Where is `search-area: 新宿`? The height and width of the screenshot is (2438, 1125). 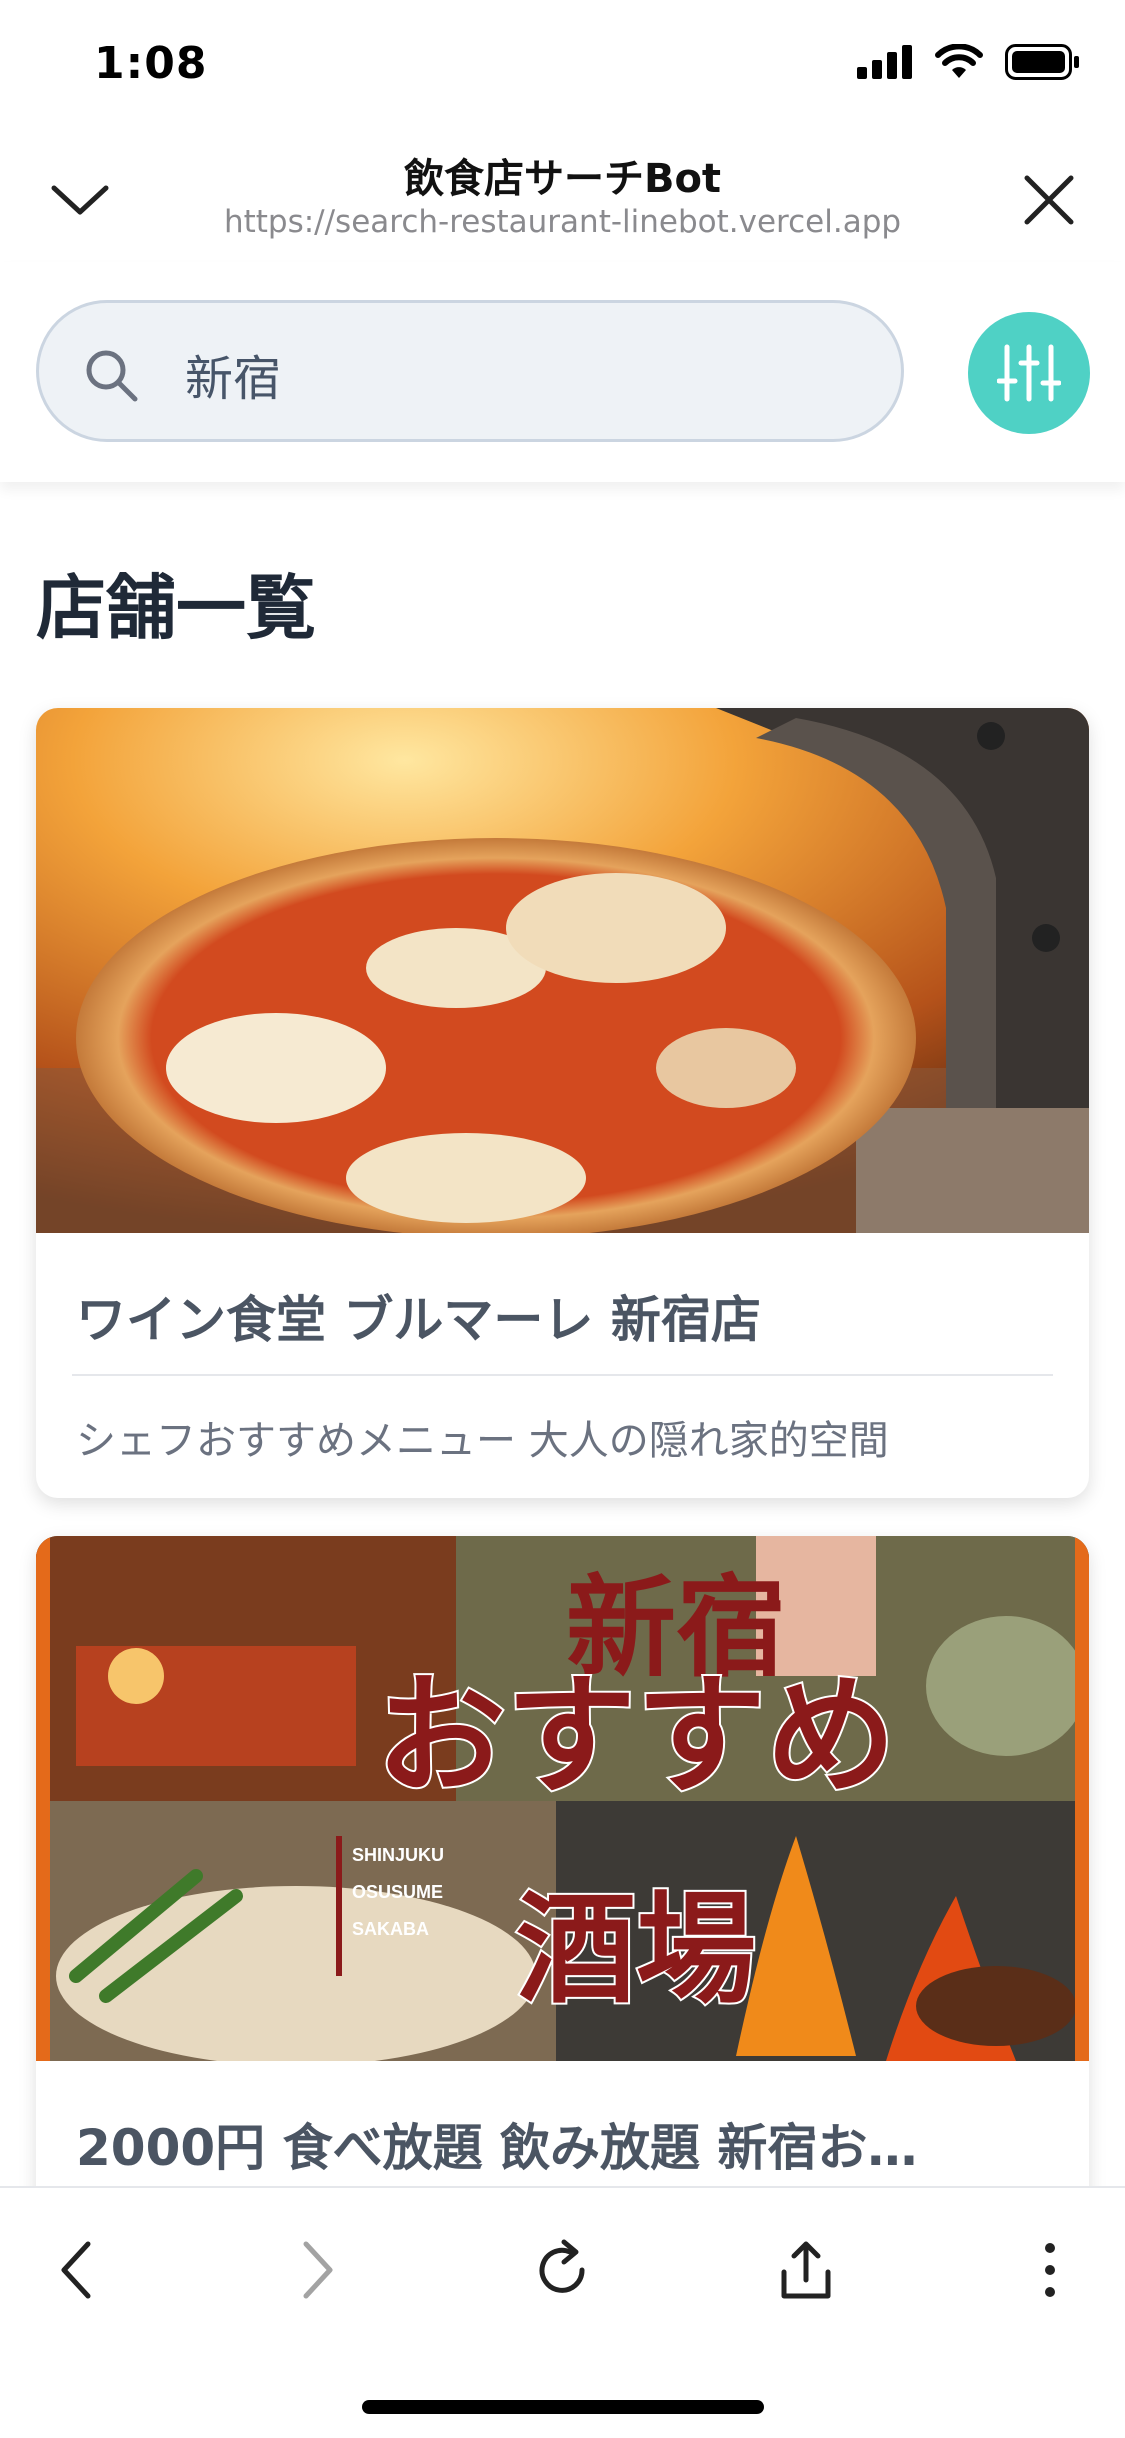 search-area: 新宿 is located at coordinates (562, 372).